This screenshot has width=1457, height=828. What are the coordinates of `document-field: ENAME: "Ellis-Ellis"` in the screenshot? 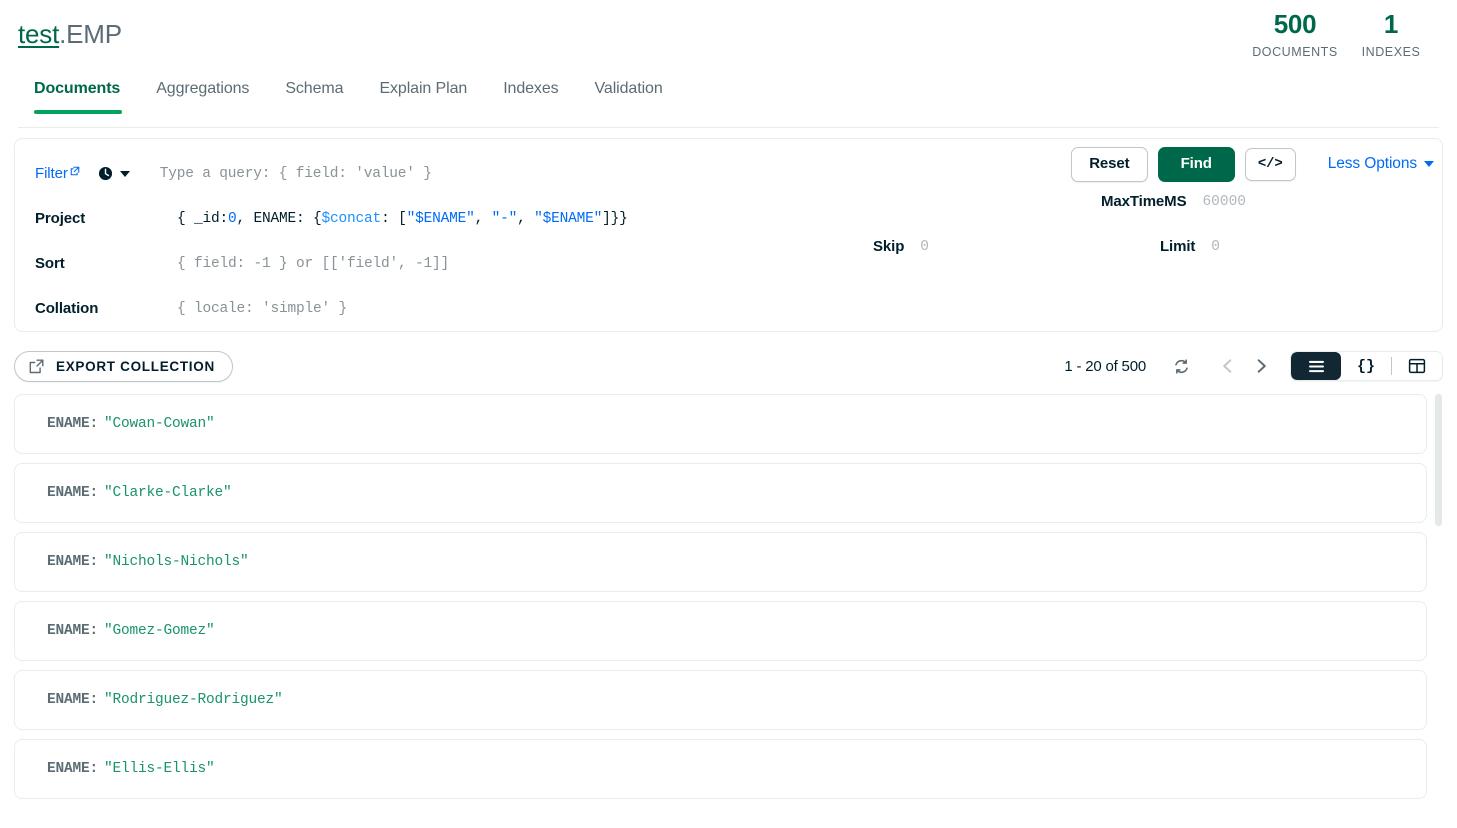 It's located at (131, 769).